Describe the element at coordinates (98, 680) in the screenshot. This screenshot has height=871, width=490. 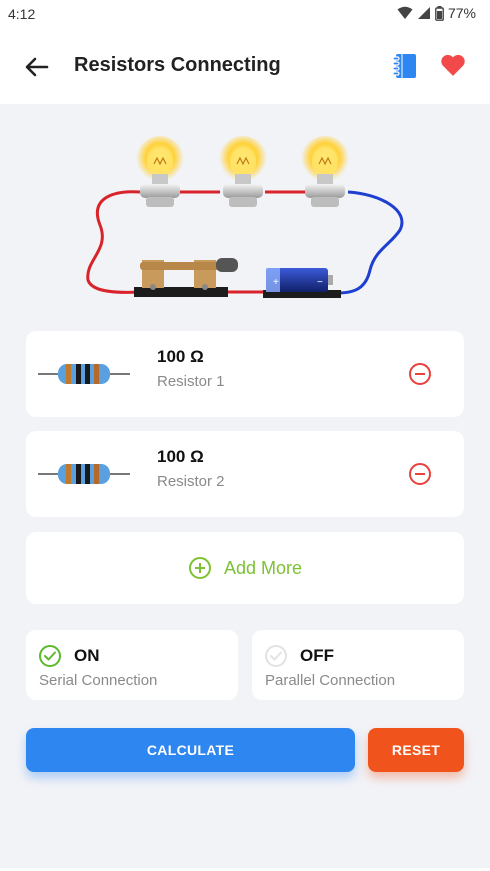
I see `serial-label: Serial Connection` at that location.